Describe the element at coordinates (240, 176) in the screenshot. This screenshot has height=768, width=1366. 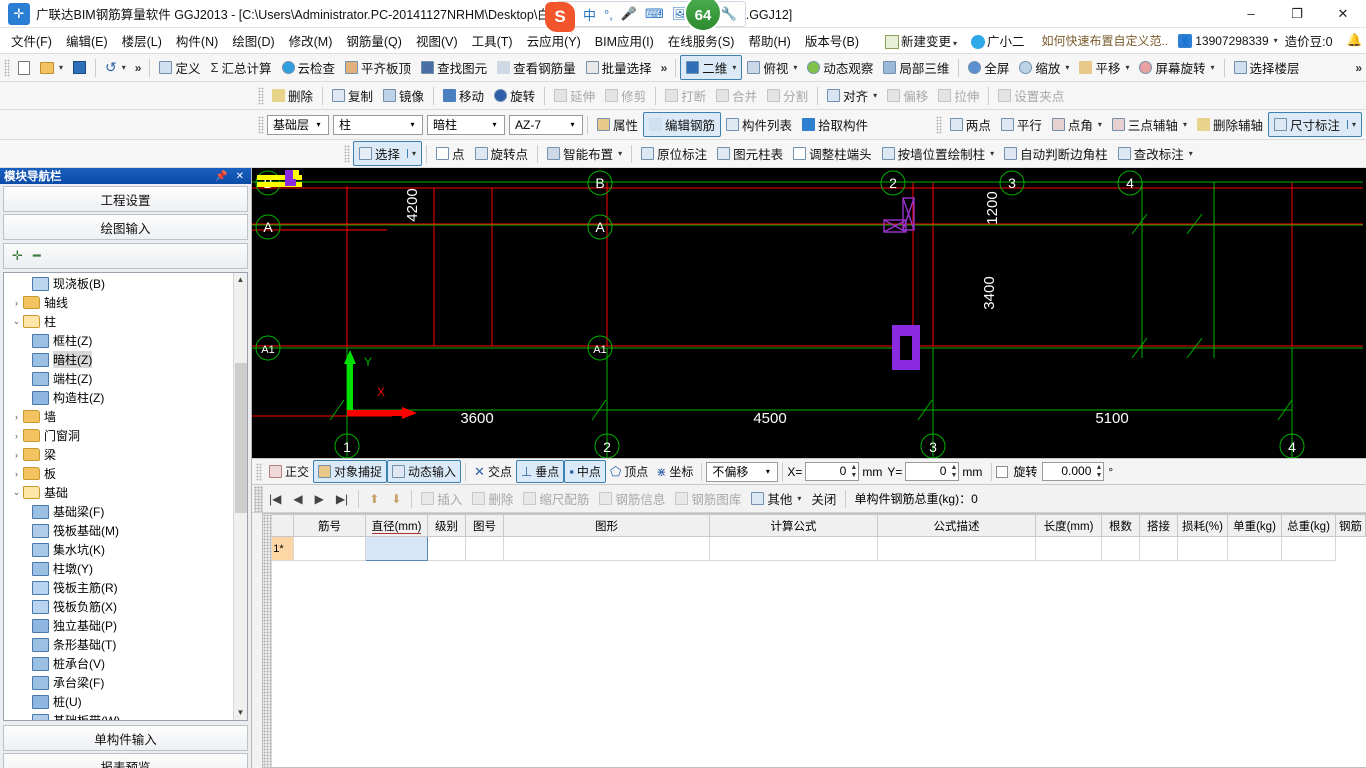
I see `close-icon: ✕` at that location.